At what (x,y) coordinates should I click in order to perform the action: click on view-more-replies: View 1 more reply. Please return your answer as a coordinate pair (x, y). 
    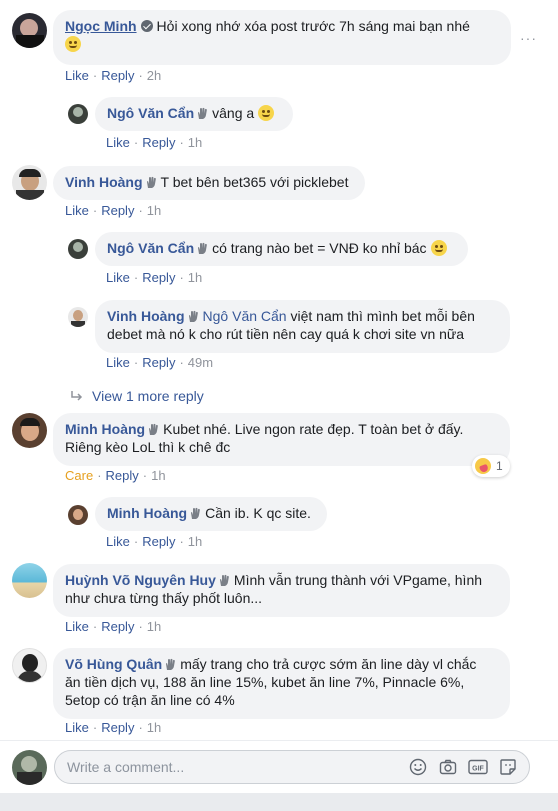
    Looking at the image, I should click on (137, 396).